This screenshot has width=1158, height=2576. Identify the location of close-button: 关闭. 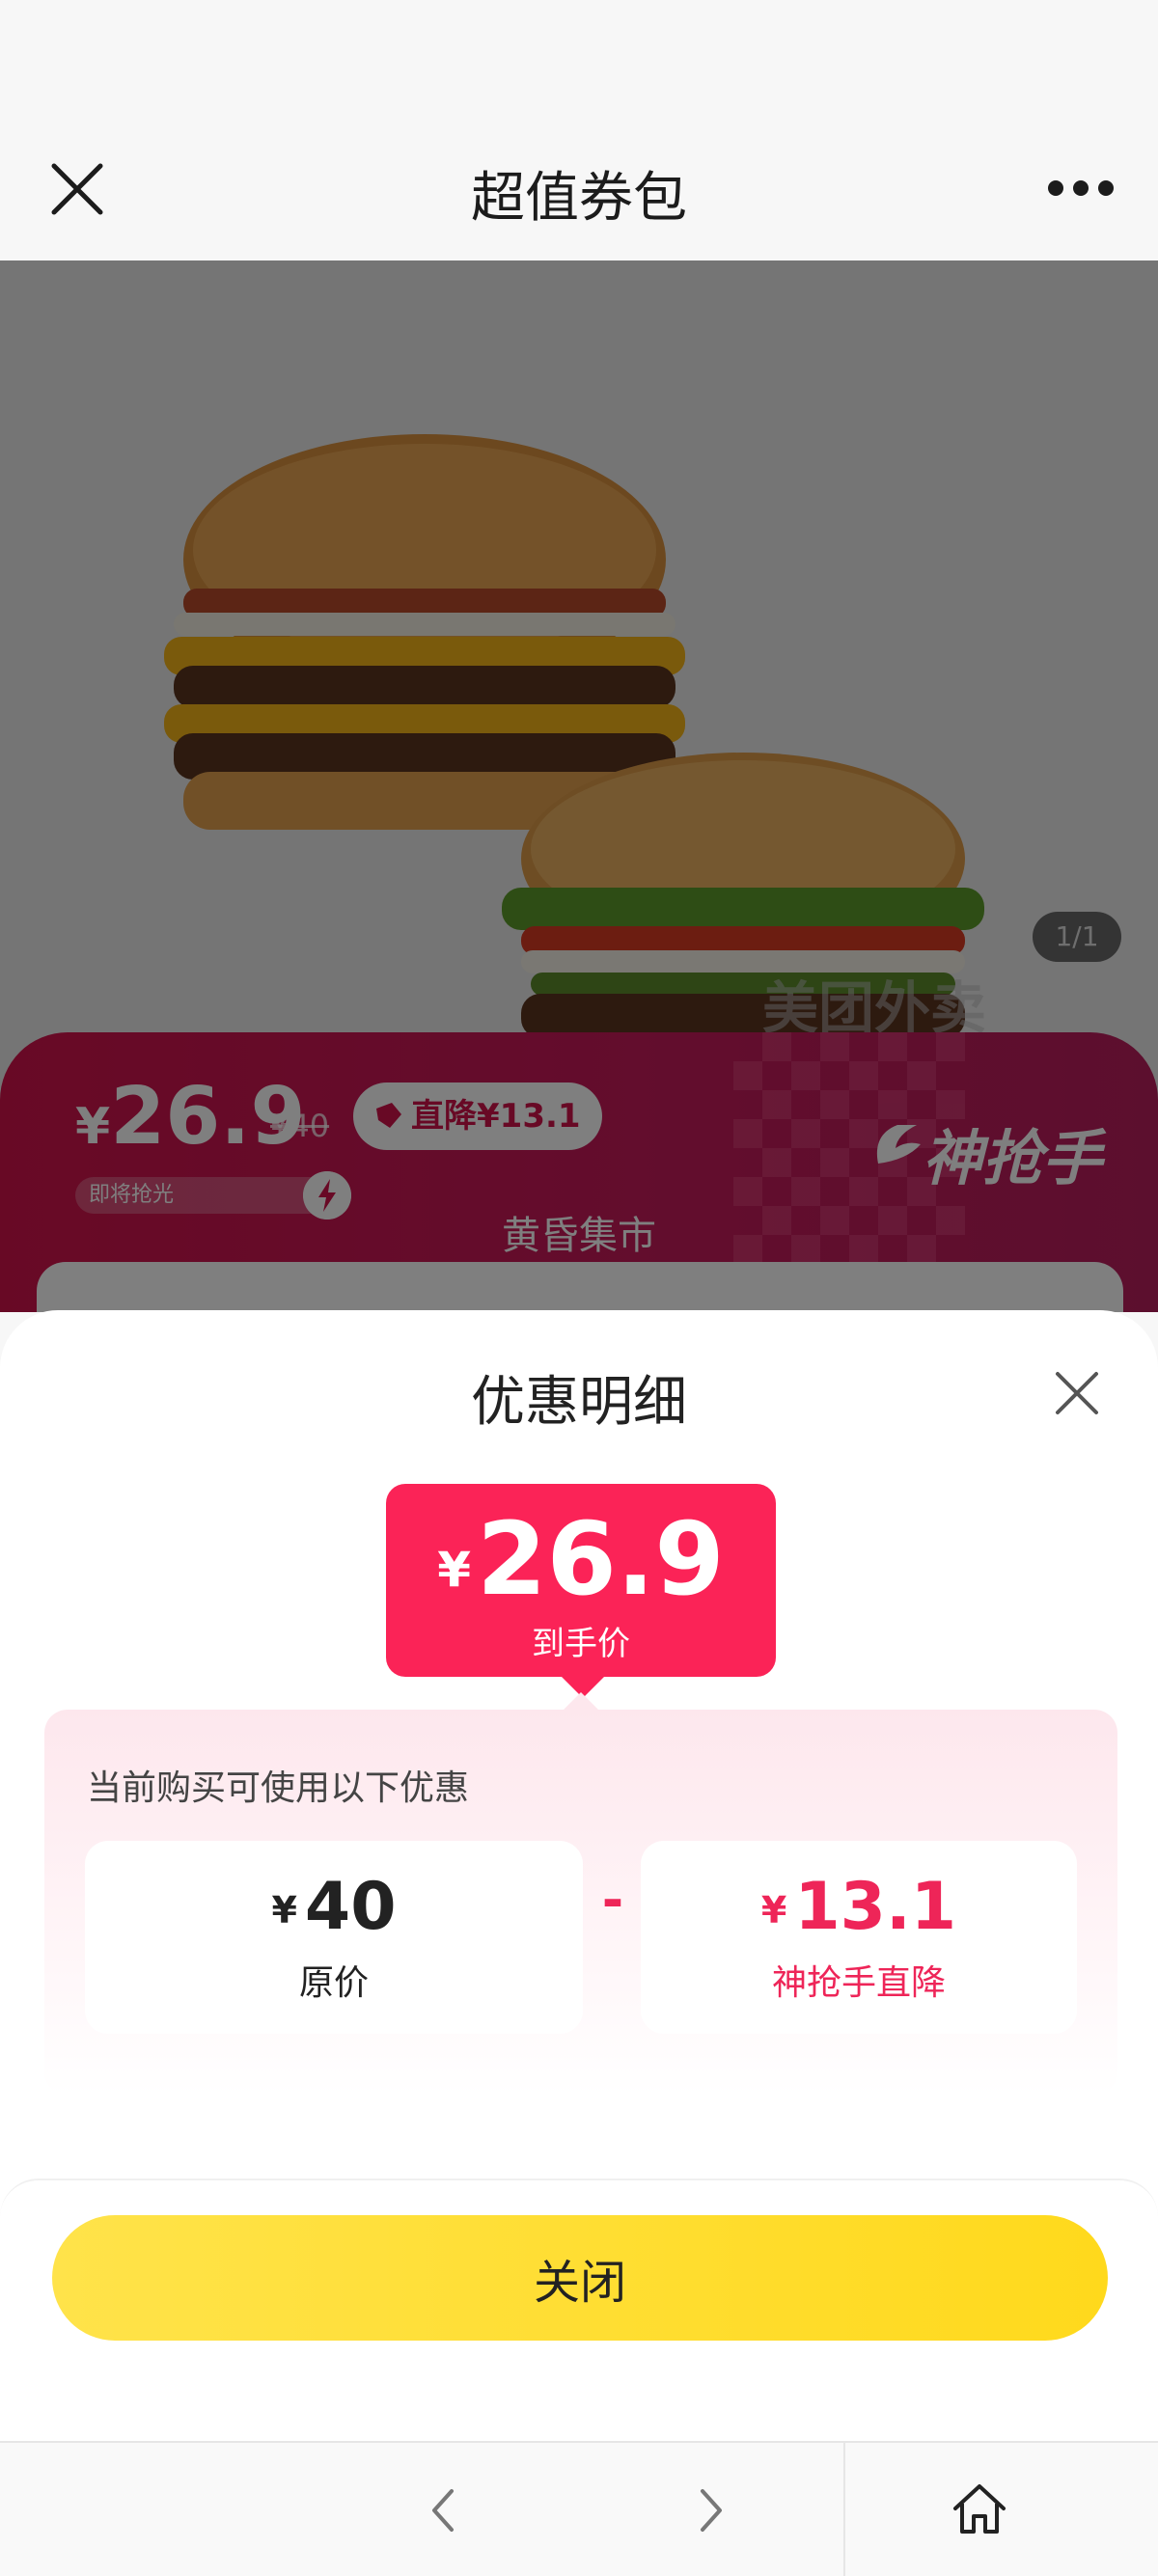
(580, 2278).